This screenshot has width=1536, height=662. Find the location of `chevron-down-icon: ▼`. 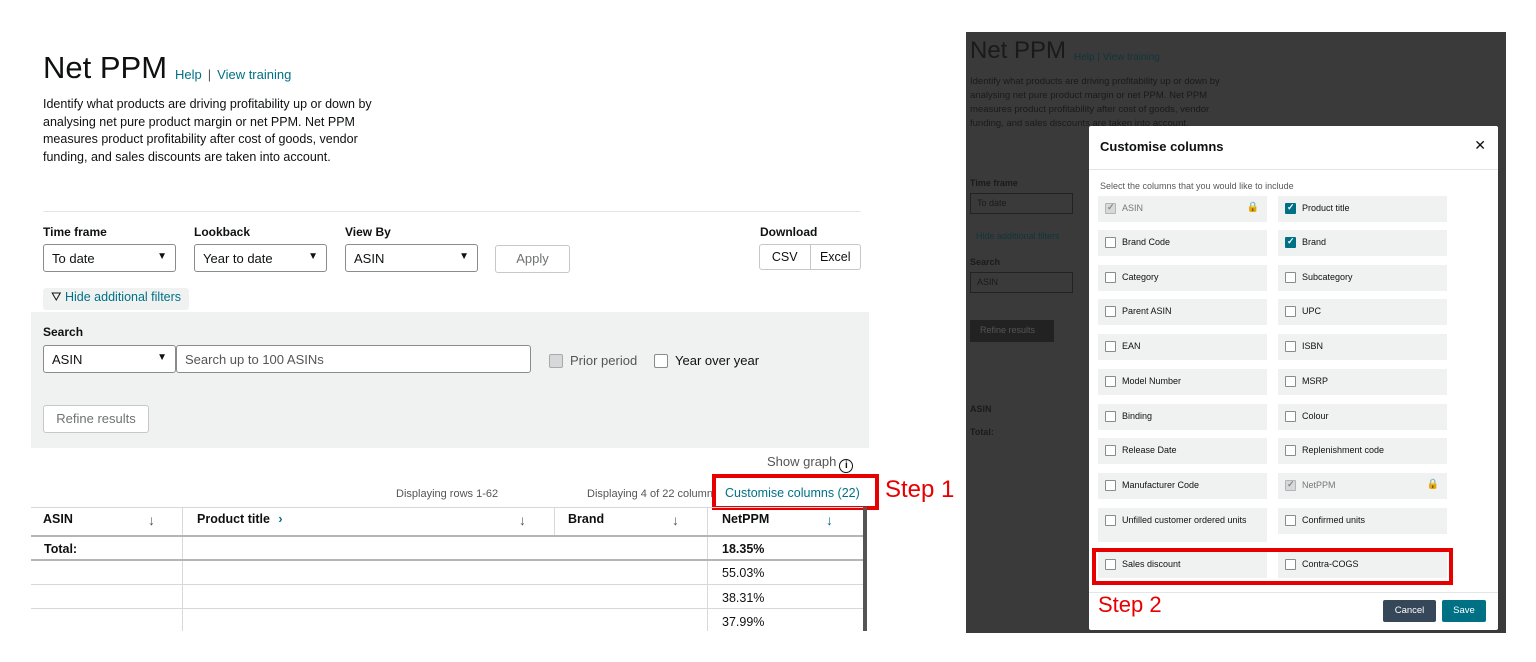

chevron-down-icon: ▼ is located at coordinates (162, 357).